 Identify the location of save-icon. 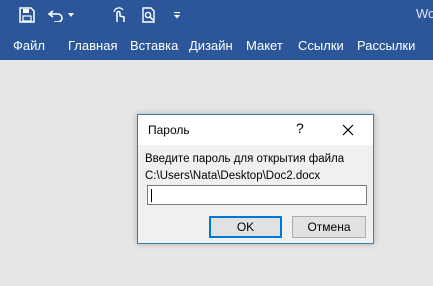
(27, 15).